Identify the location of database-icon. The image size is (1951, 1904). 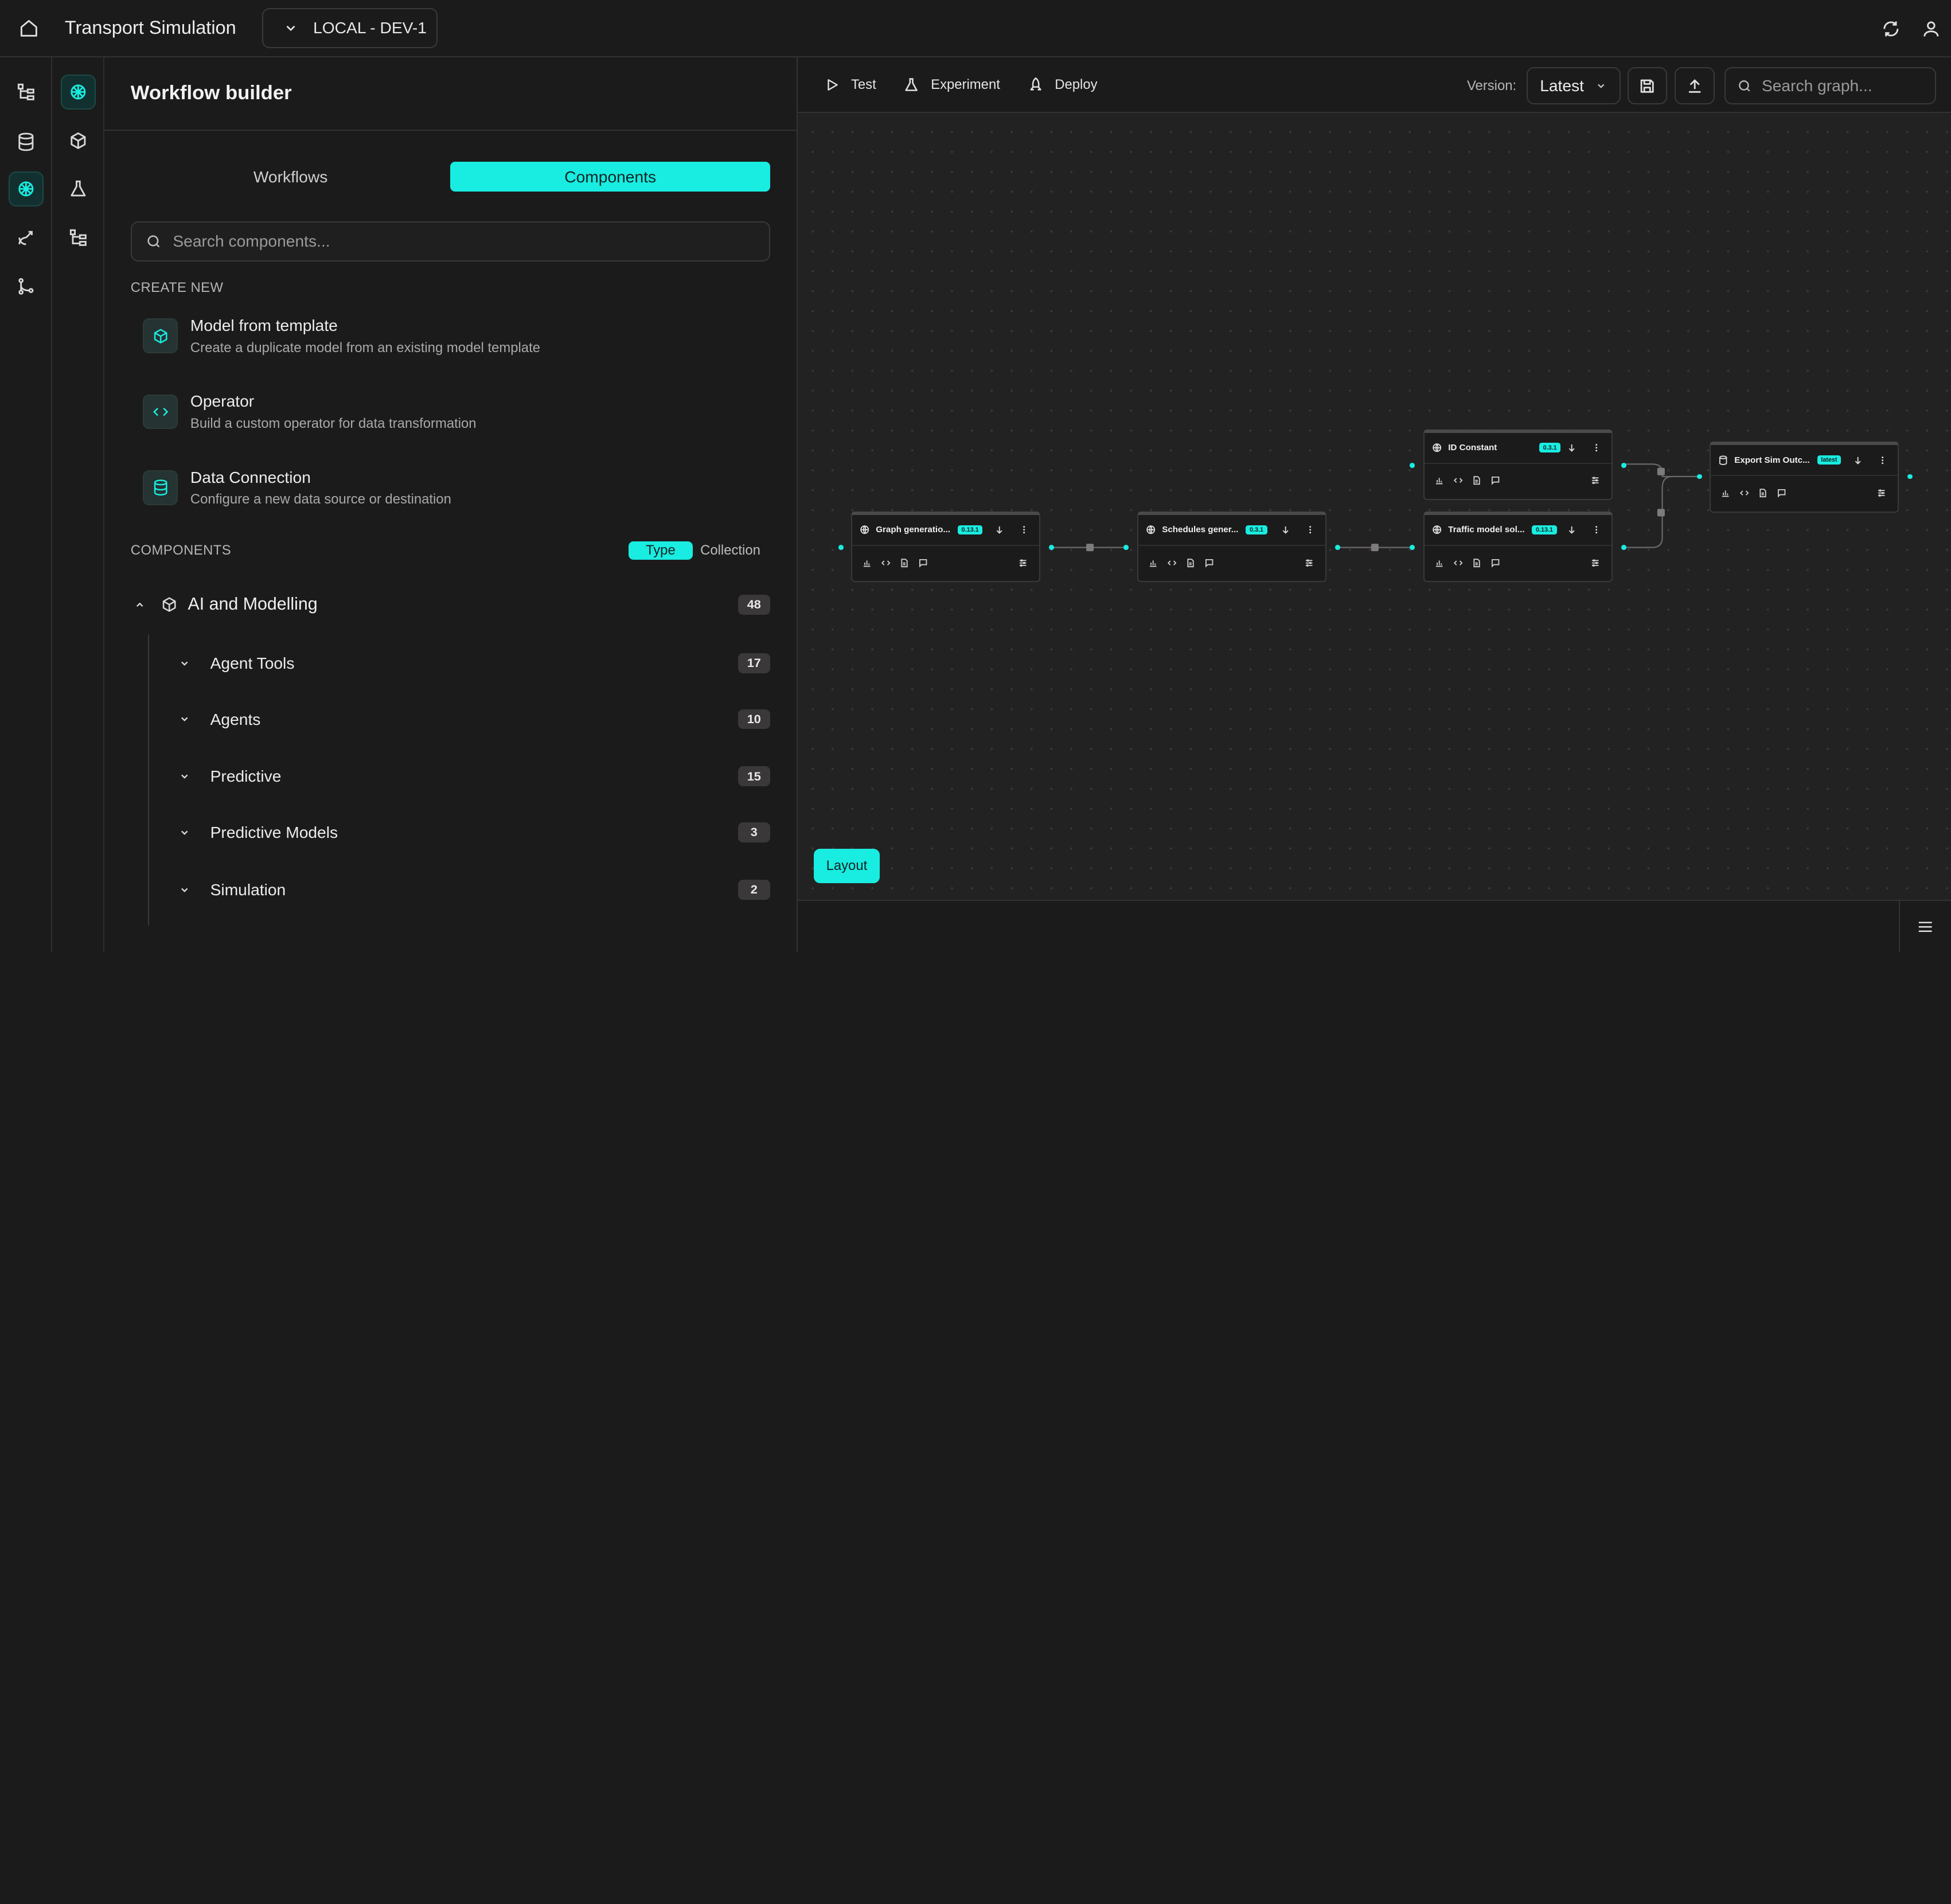
(1723, 460).